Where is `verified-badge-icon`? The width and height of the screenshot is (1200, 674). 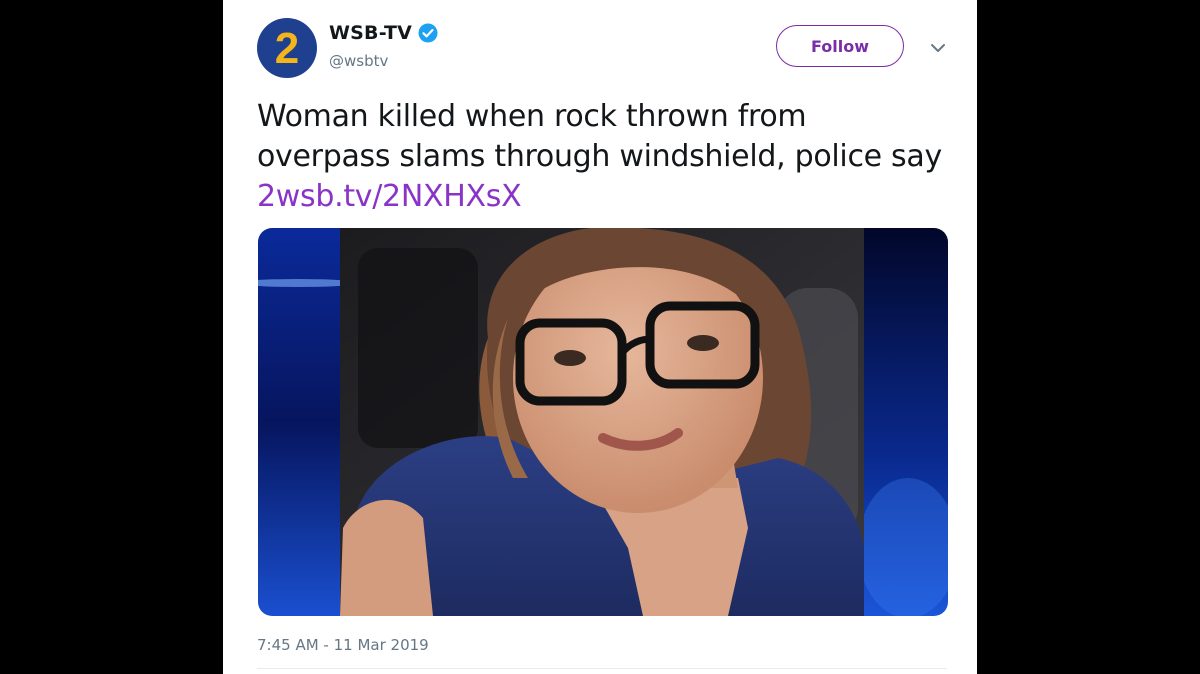 verified-badge-icon is located at coordinates (428, 33).